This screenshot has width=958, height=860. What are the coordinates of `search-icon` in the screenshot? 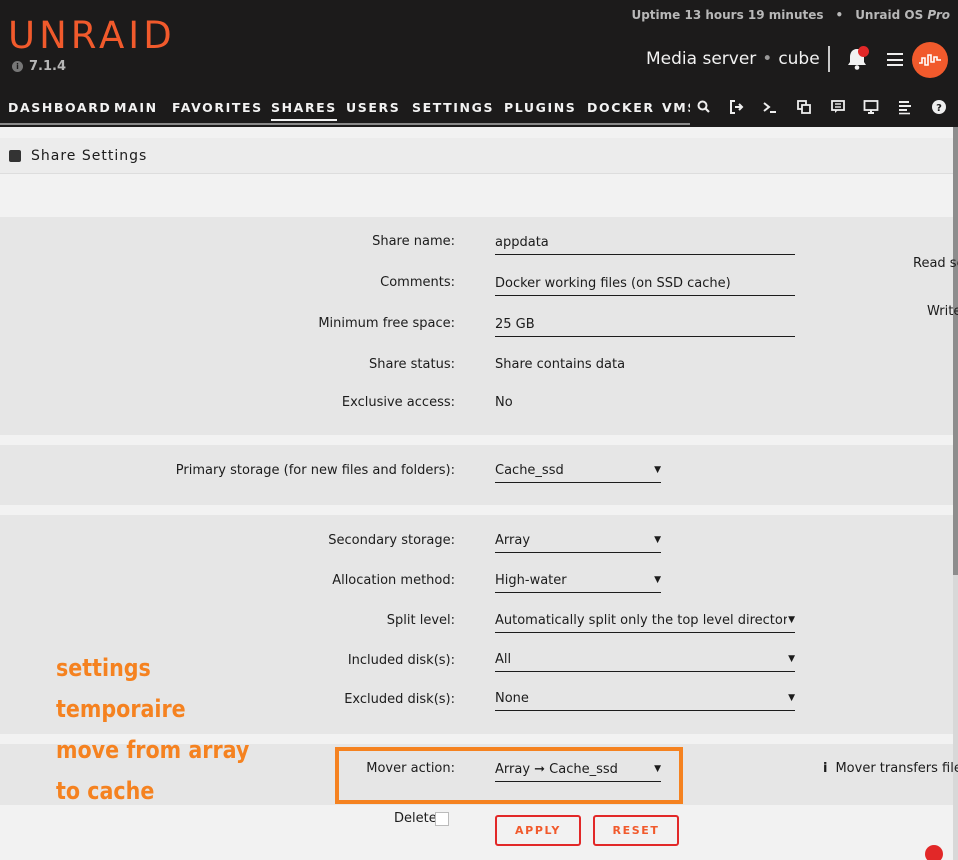 It's located at (704, 107).